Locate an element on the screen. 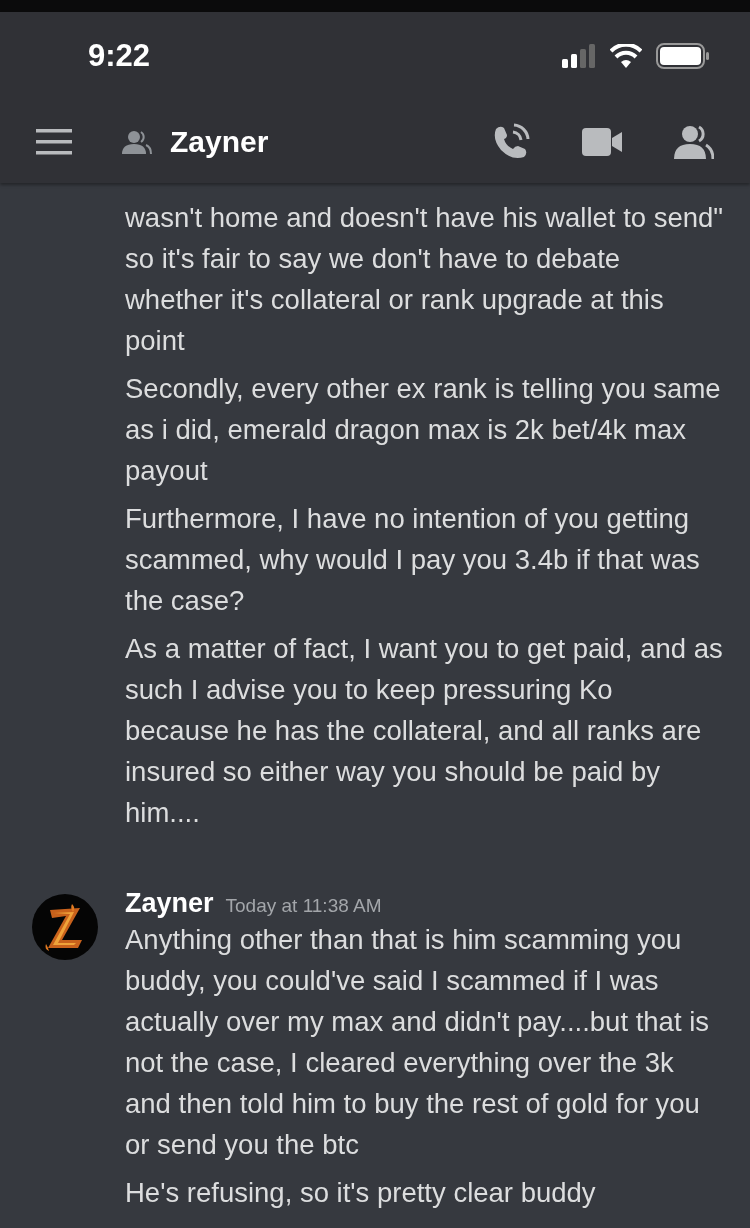  message-text: Secondly, every other ex rank is telling you same as i did, emerald dragon max is 2k bet/4k max payout is located at coordinates (423, 430).